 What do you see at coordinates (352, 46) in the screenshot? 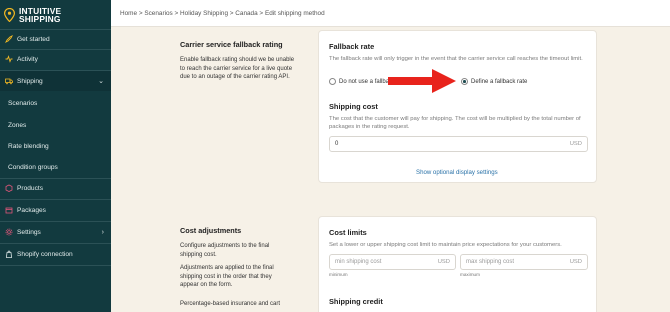
I see `card-title: Fallback rate` at bounding box center [352, 46].